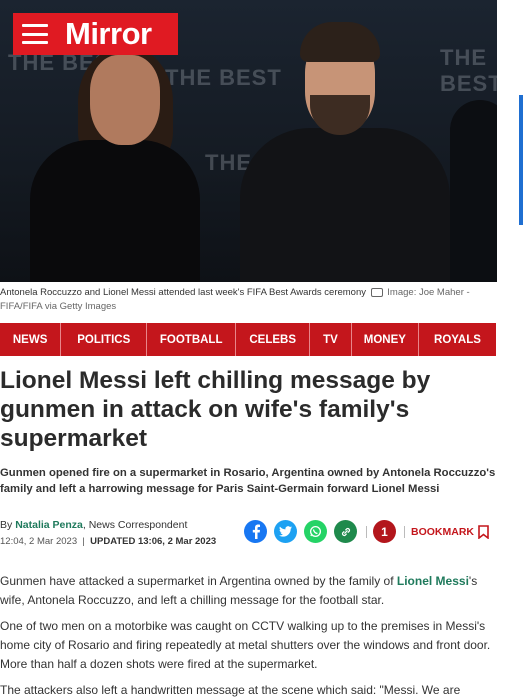  I want to click on nav-item-politics: POLITICS, so click(104, 339).